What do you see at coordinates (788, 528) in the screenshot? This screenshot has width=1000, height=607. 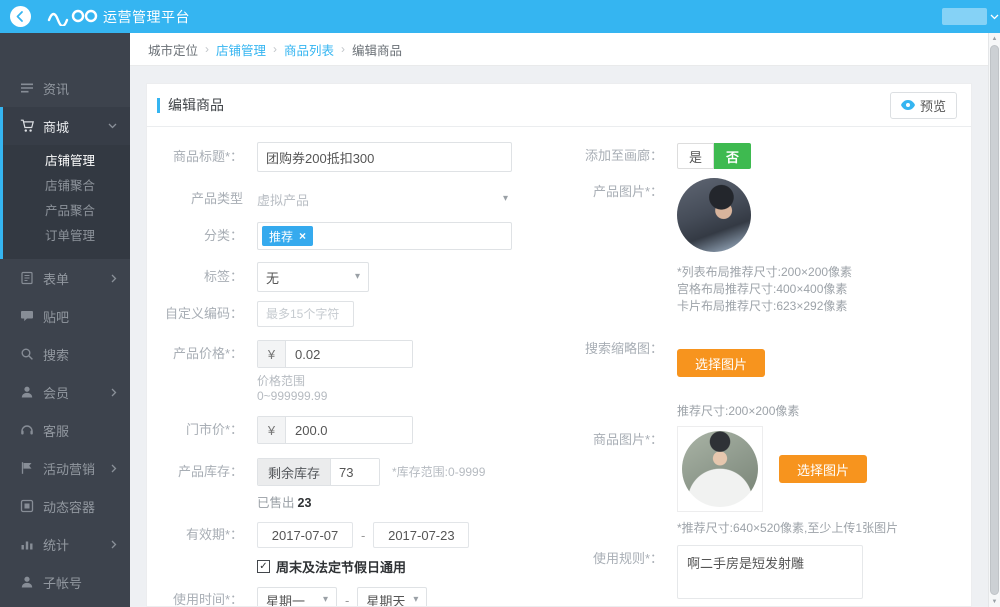 I see `goods-image-hint: *推荐尺寸:640×520像素,至少上传1张图片` at bounding box center [788, 528].